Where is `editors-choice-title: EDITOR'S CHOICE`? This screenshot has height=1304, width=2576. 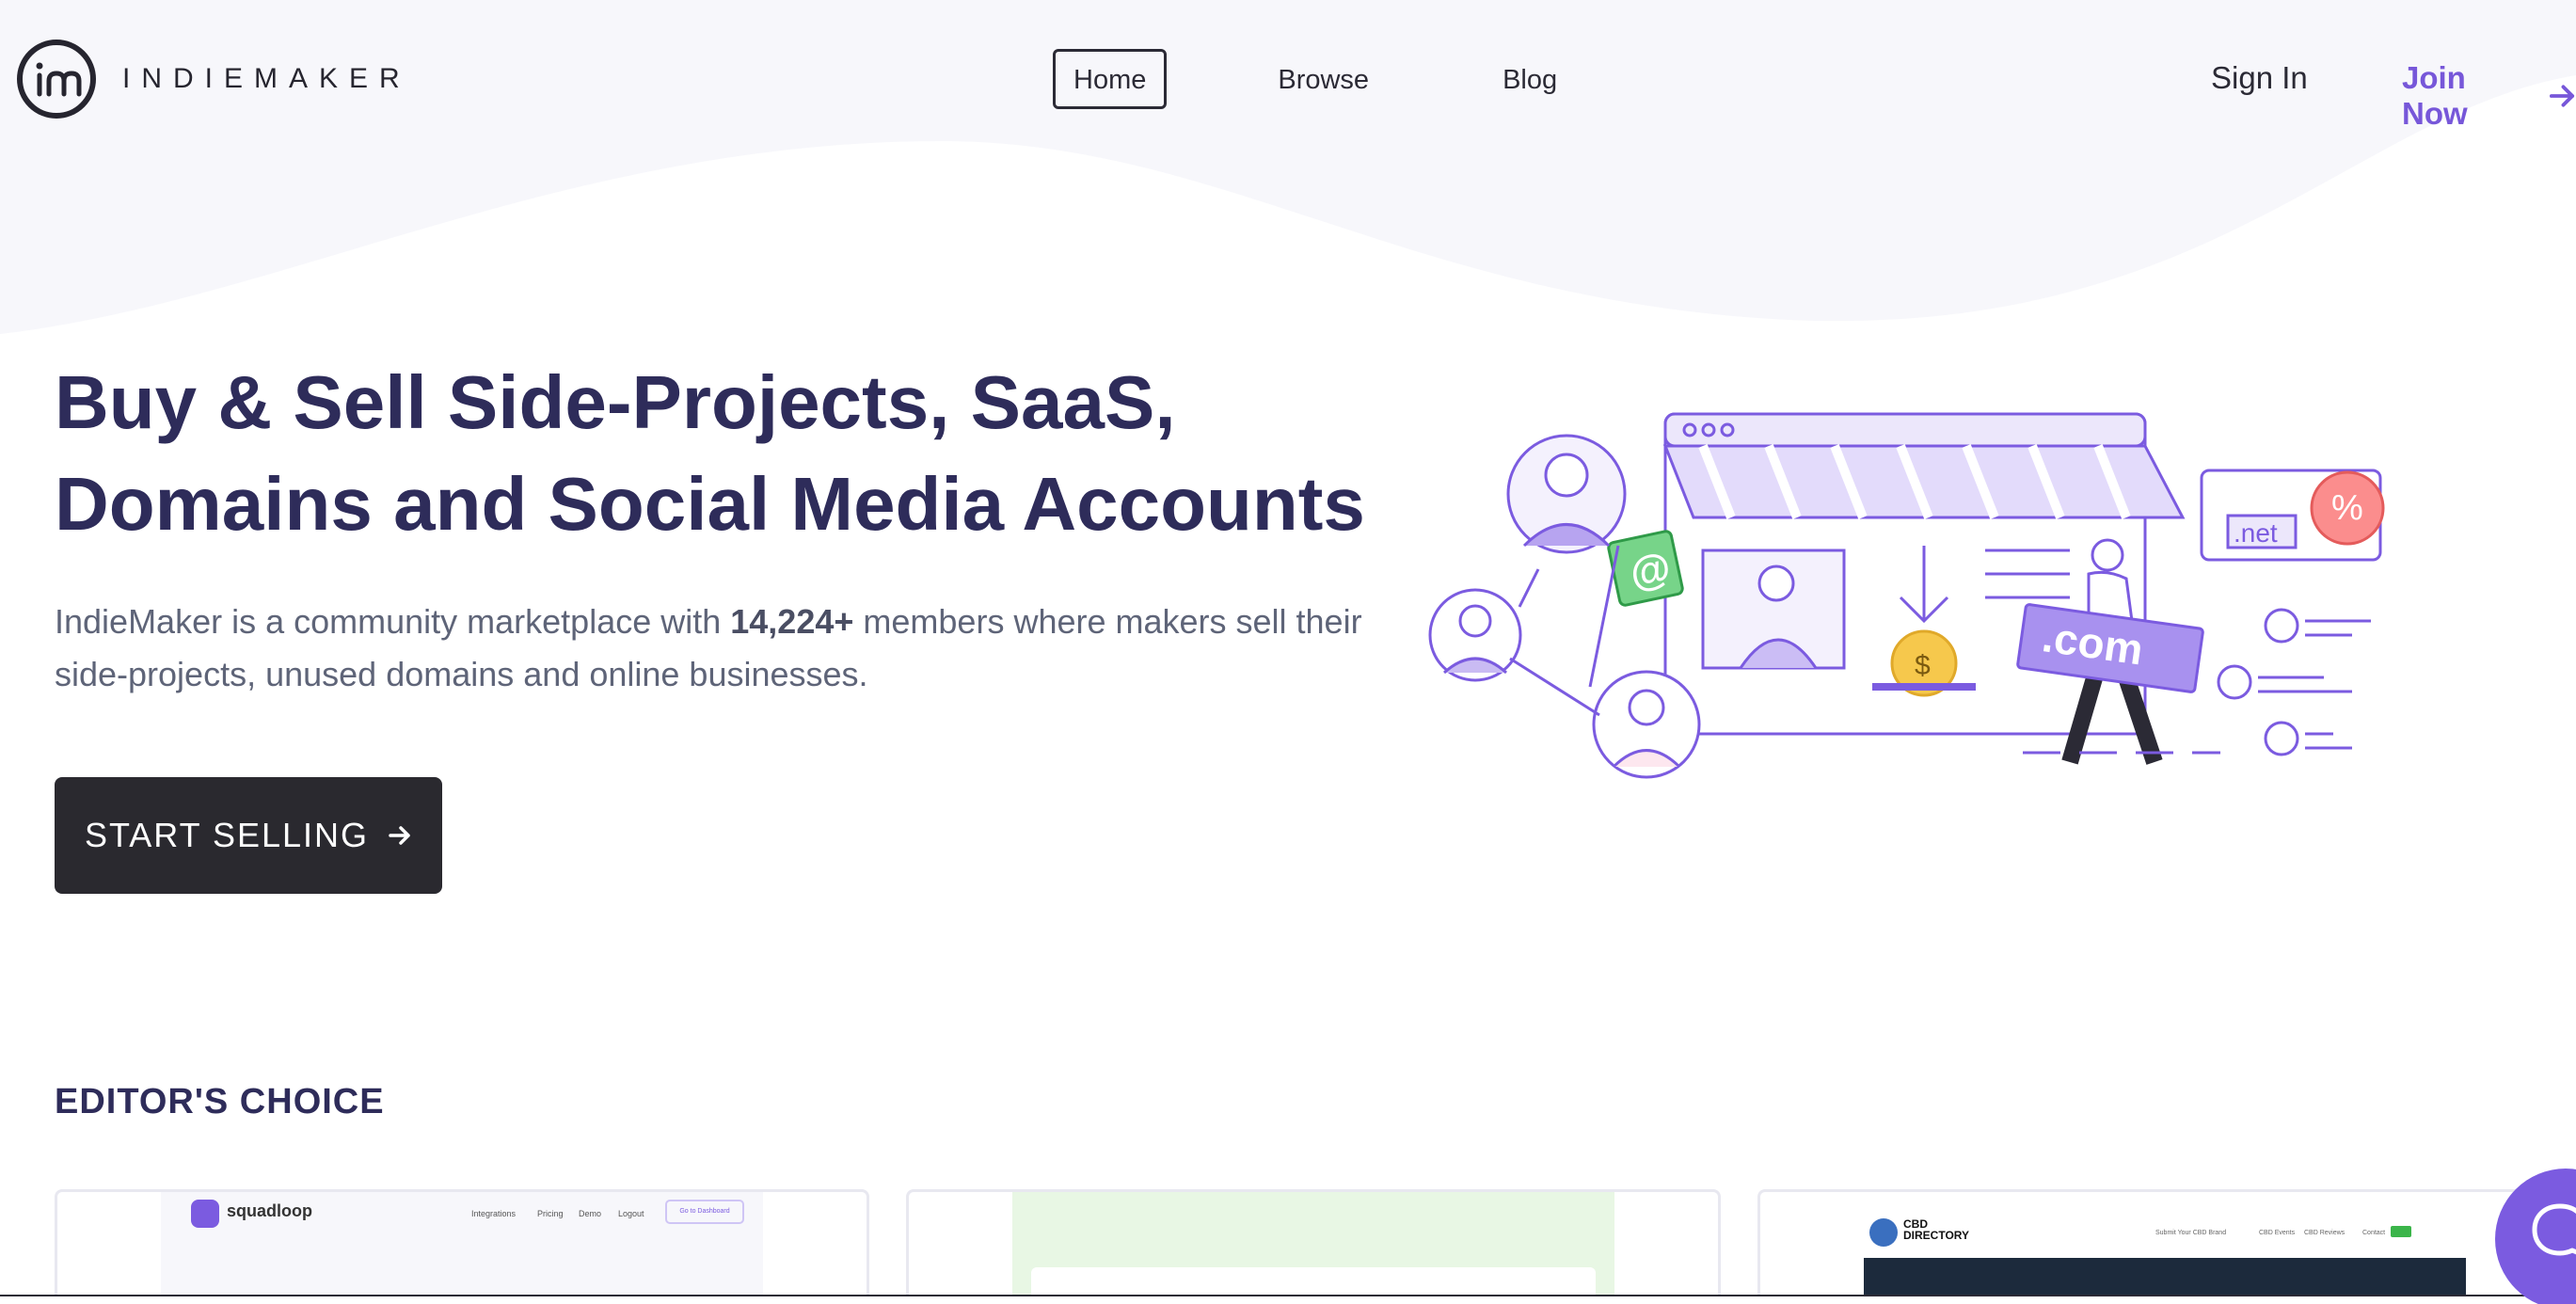
editors-choice-title: EDITOR'S CHOICE is located at coordinates (220, 1101).